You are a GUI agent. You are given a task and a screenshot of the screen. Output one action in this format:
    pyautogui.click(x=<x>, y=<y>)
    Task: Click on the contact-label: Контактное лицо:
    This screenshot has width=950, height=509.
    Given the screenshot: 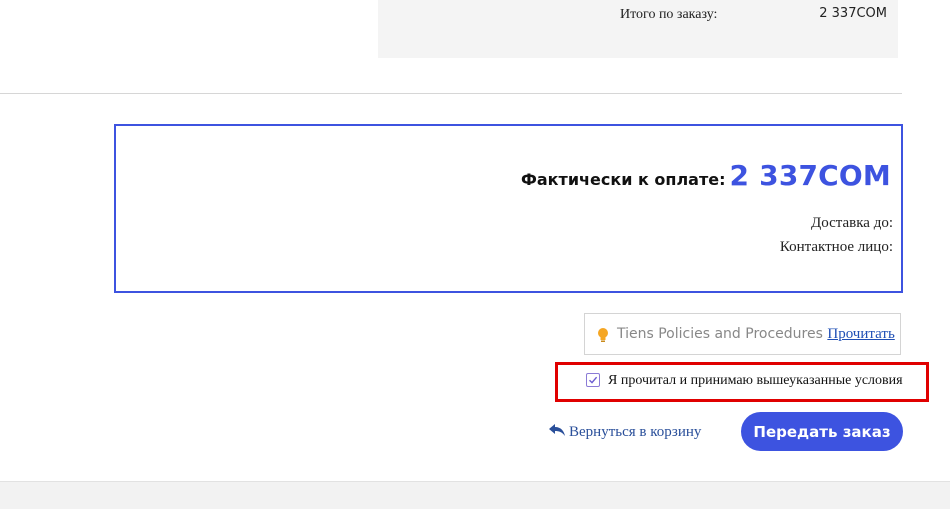 What is the action you would take?
    pyautogui.click(x=836, y=247)
    